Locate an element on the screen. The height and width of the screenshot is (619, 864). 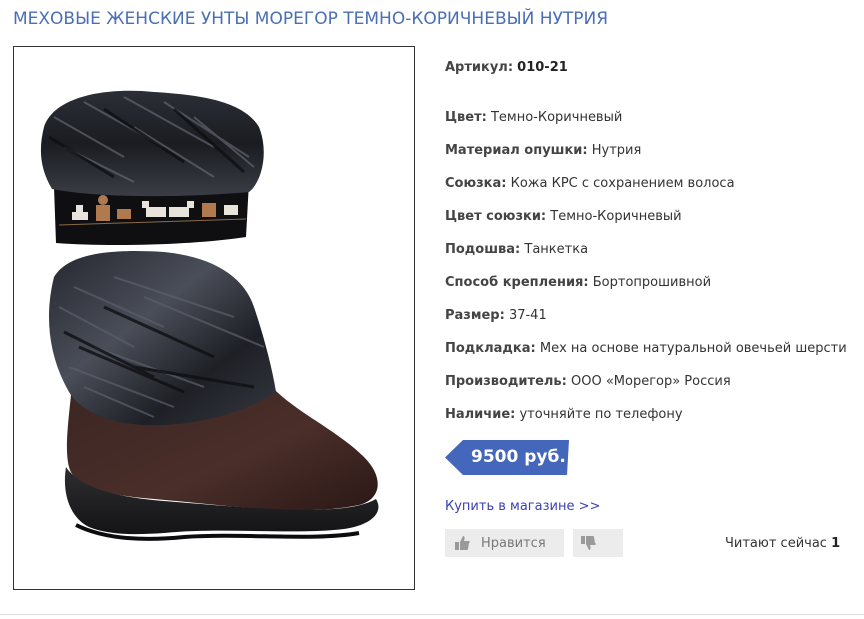
property-vamp-color: Цвет союзки: Темно-Коричневый is located at coordinates (563, 216).